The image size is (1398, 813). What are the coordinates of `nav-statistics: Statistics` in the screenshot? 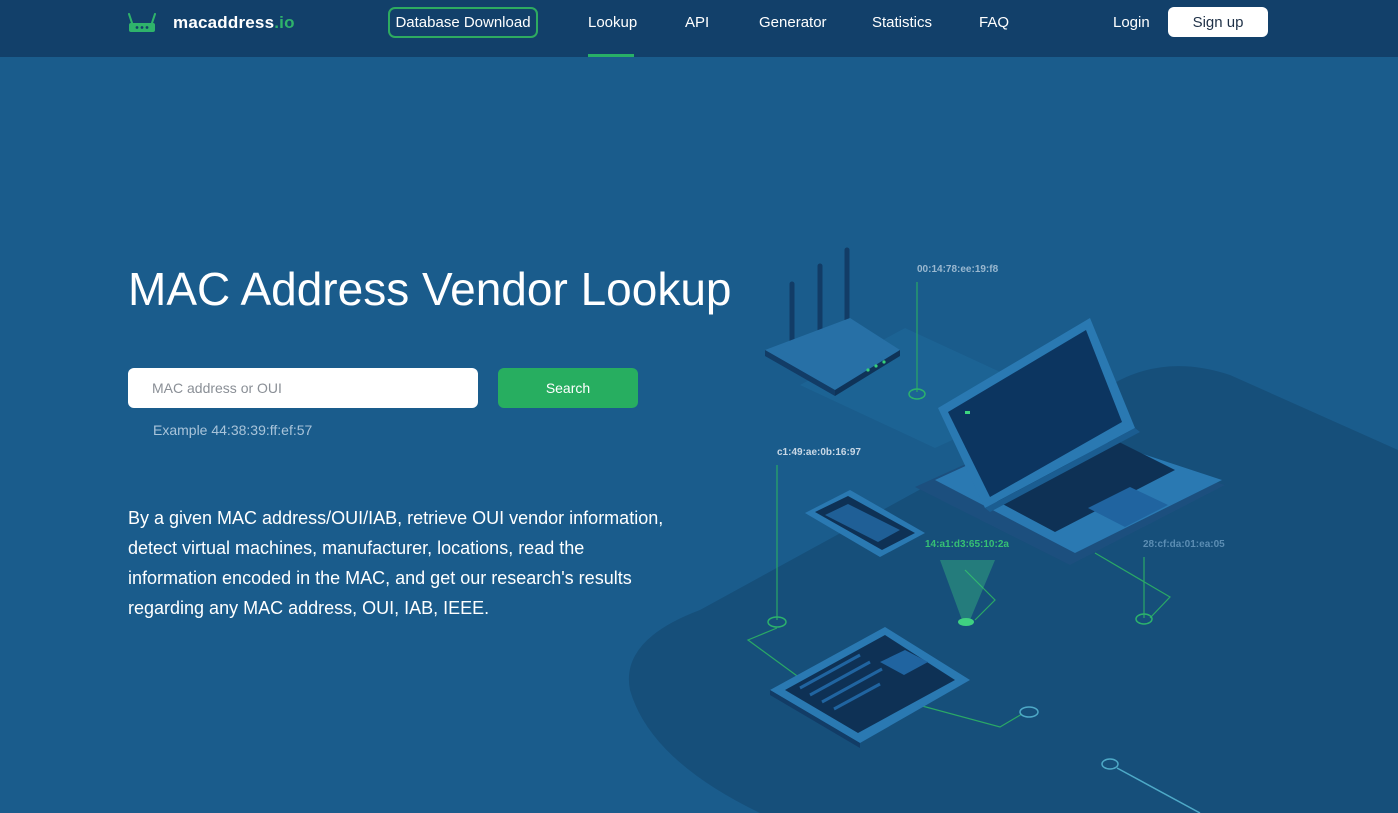 It's located at (902, 22).